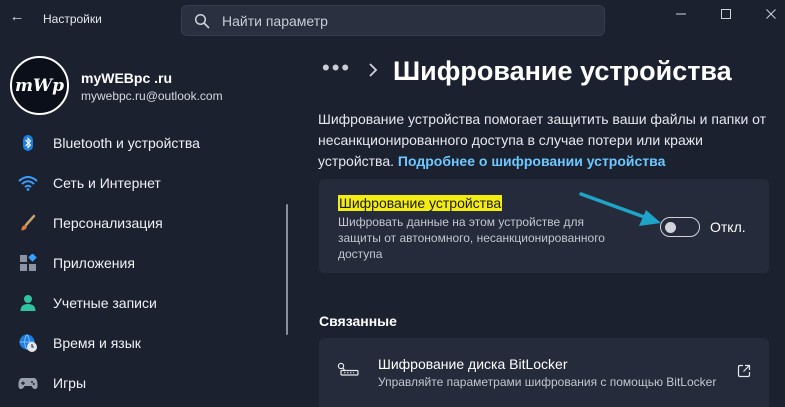  What do you see at coordinates (127, 78) in the screenshot?
I see `user-name: myWEBpc .ru` at bounding box center [127, 78].